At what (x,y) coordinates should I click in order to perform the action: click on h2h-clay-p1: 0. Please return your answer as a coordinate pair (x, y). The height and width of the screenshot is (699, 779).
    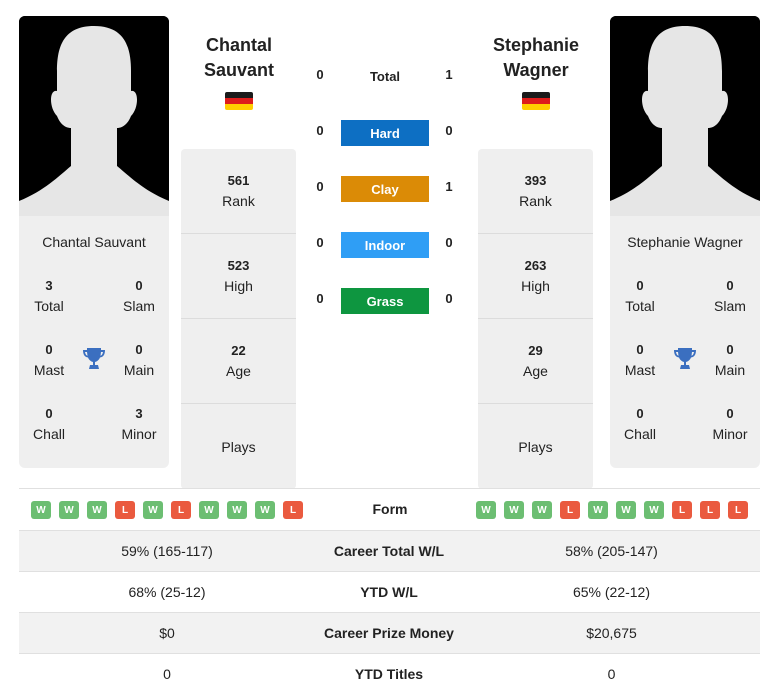
    Looking at the image, I should click on (320, 186).